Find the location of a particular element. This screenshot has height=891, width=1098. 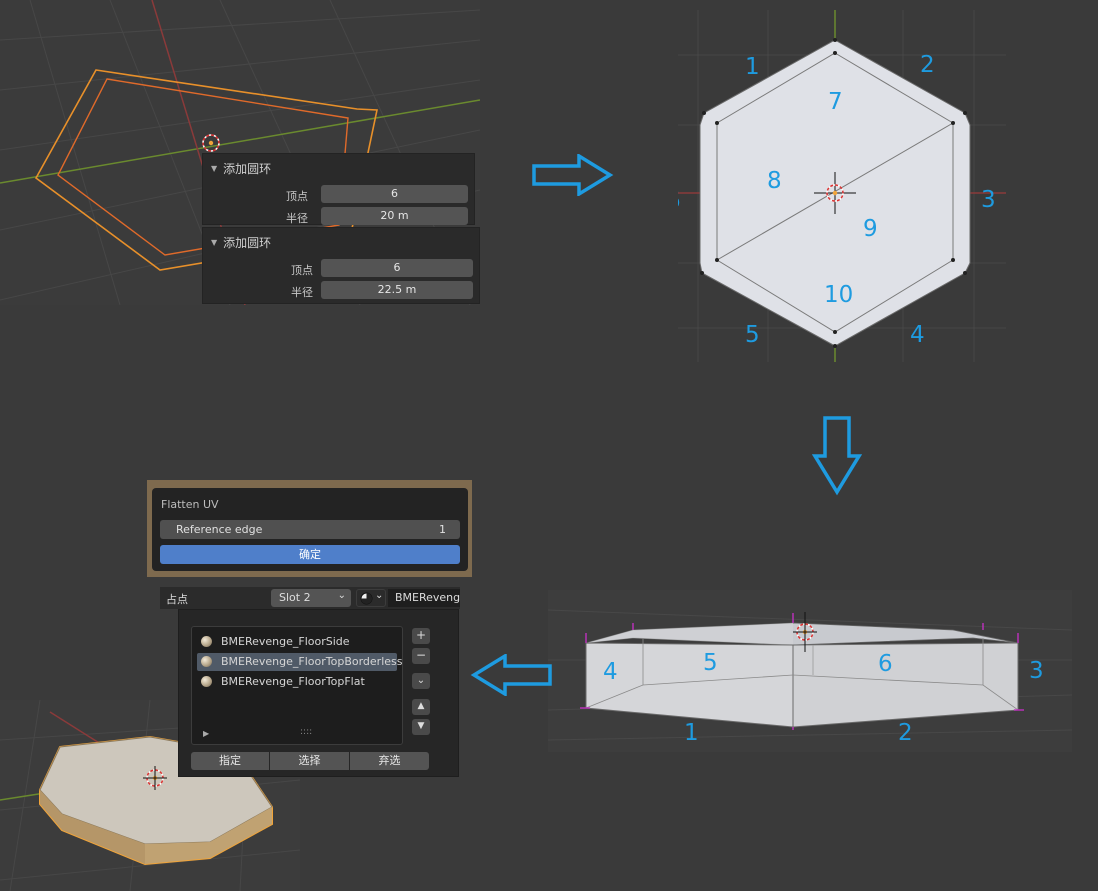

material-name-field: BMERevenge is located at coordinates (424, 598).